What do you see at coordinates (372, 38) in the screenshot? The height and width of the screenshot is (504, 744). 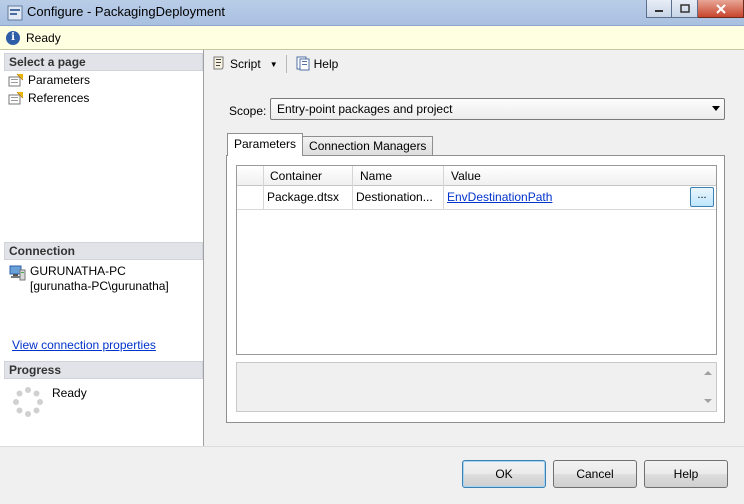 I see `status-bar: i Ready` at bounding box center [372, 38].